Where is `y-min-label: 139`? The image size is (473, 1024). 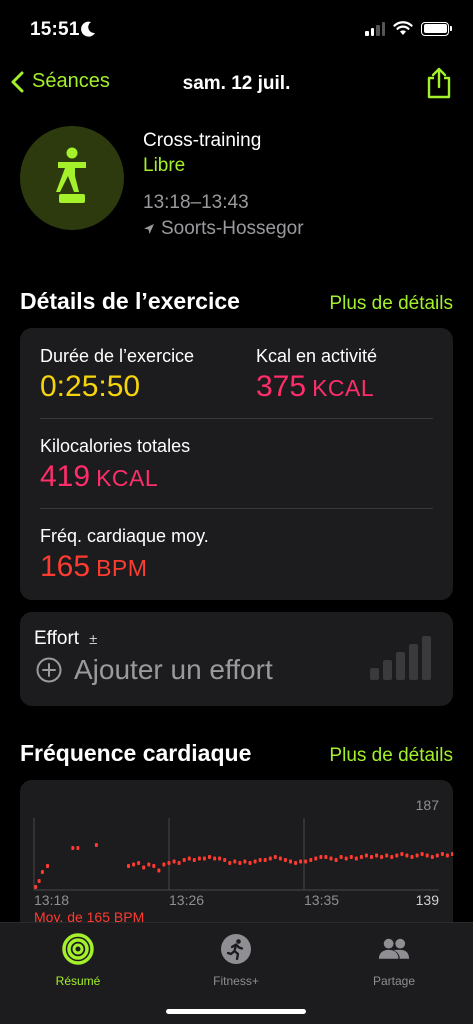
y-min-label: 139 is located at coordinates (428, 900).